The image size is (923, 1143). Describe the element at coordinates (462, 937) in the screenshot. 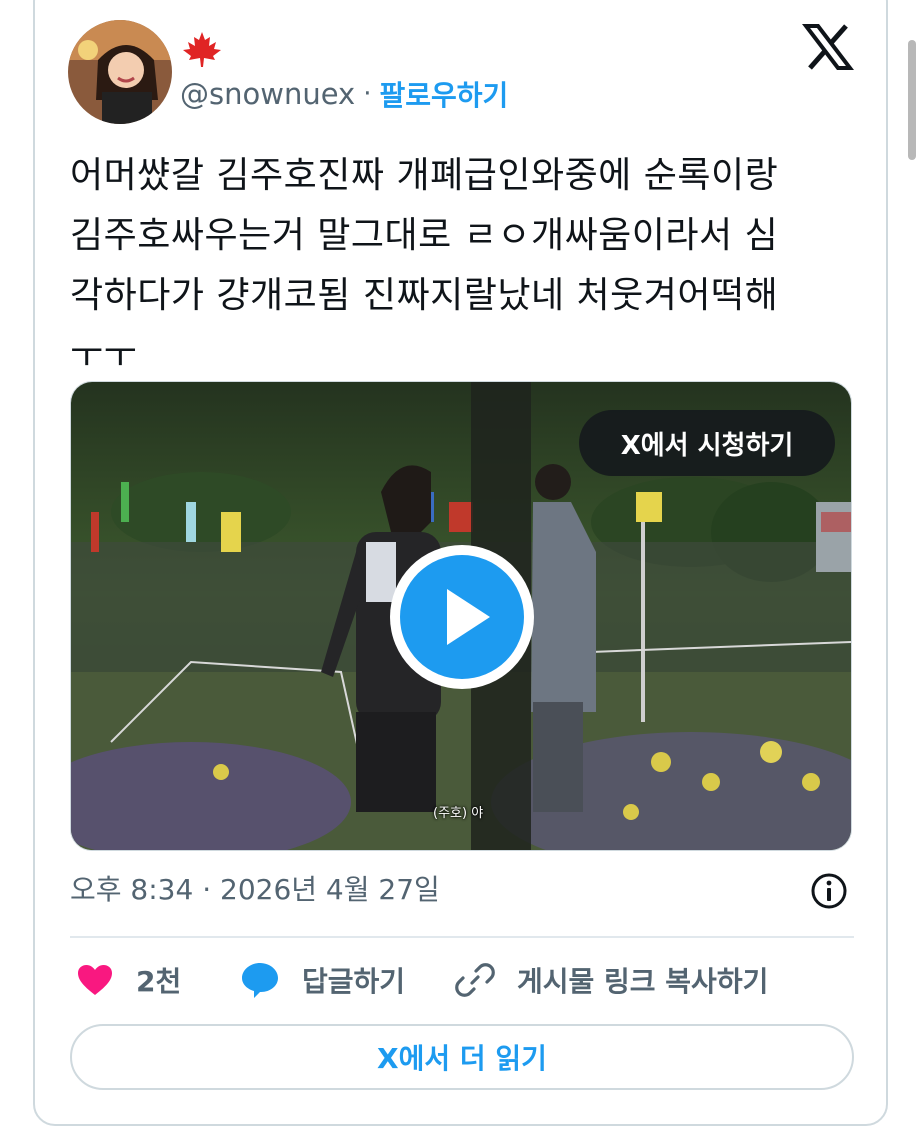

I see `divider` at that location.